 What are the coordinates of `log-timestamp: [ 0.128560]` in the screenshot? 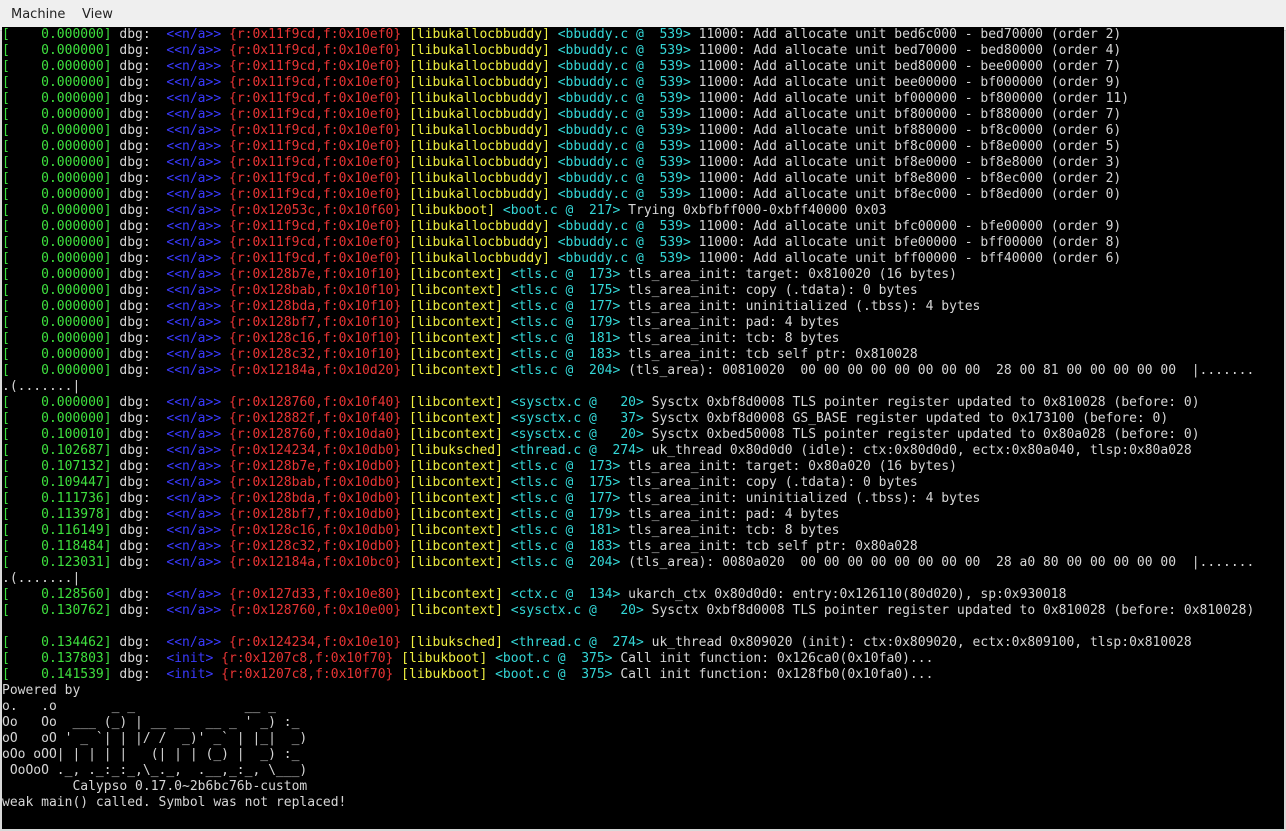 It's located at (57, 594).